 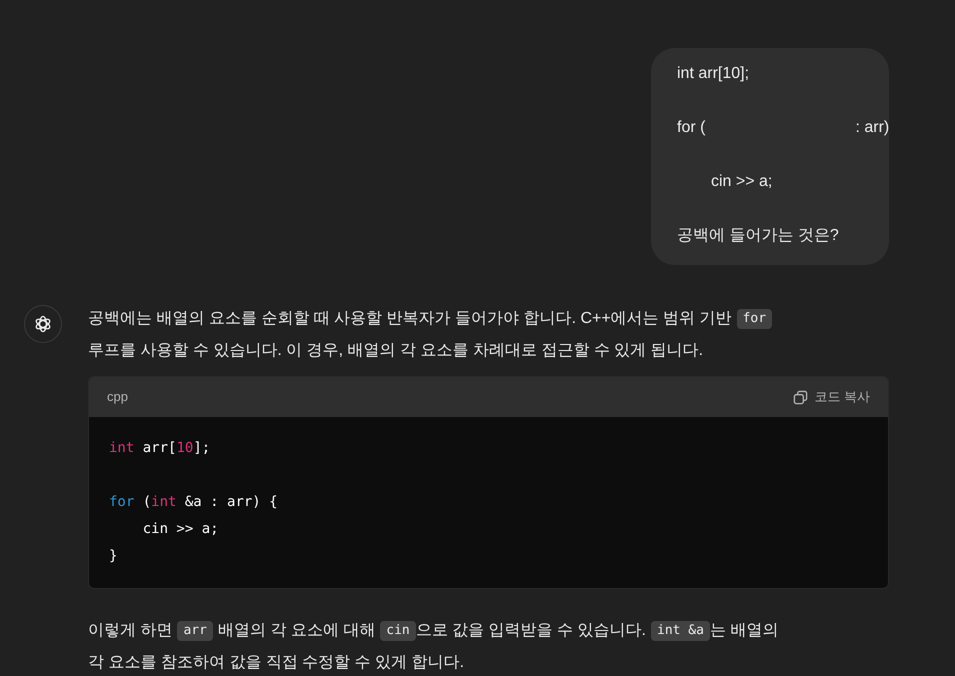 What do you see at coordinates (147, 502) in the screenshot?
I see `code-token: (` at bounding box center [147, 502].